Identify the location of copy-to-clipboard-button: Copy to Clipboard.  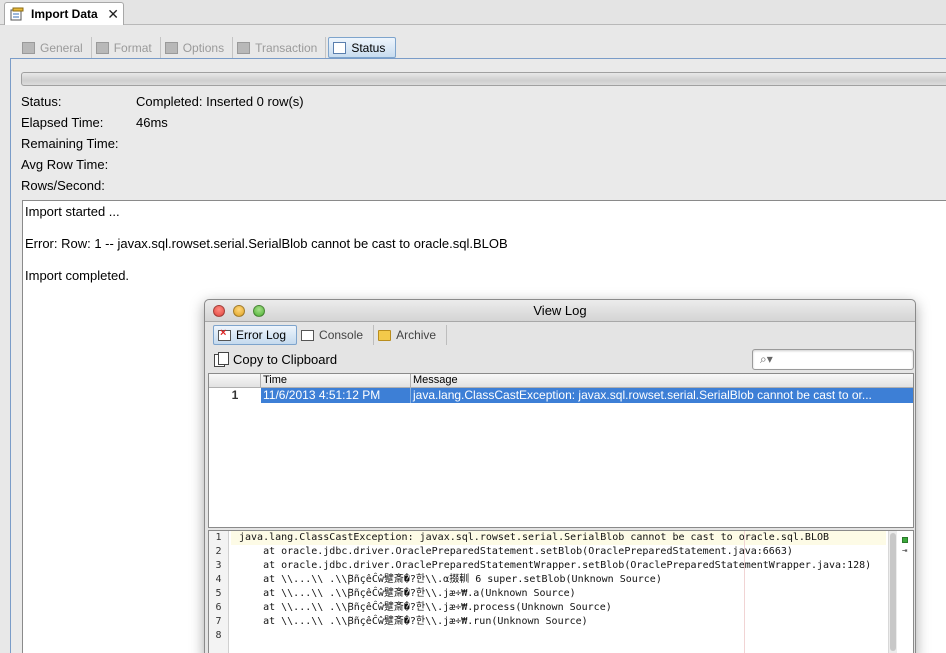
(285, 359).